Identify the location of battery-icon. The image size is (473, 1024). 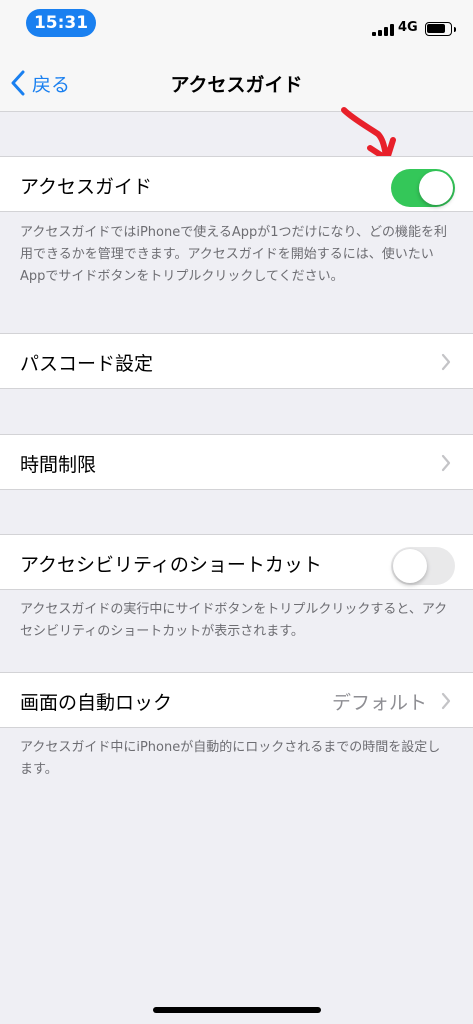
(440, 29).